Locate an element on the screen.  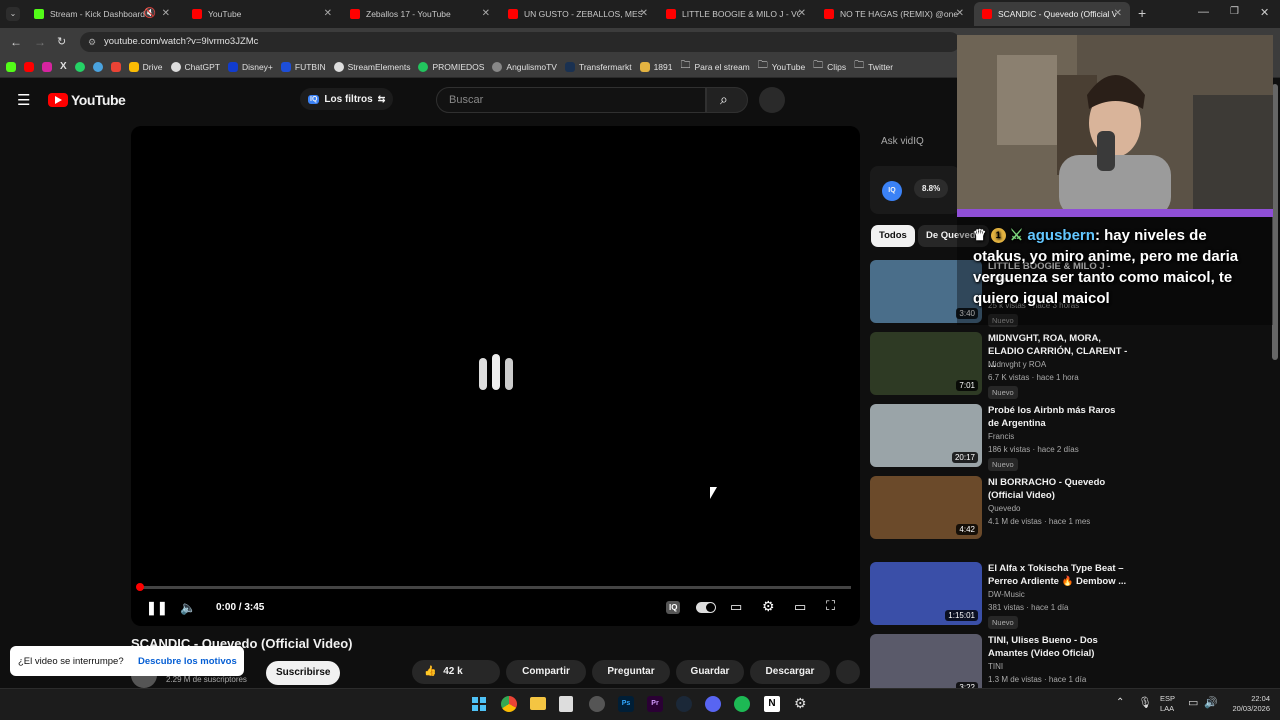
close-window-button: ✕ is located at coordinates (1264, 12).